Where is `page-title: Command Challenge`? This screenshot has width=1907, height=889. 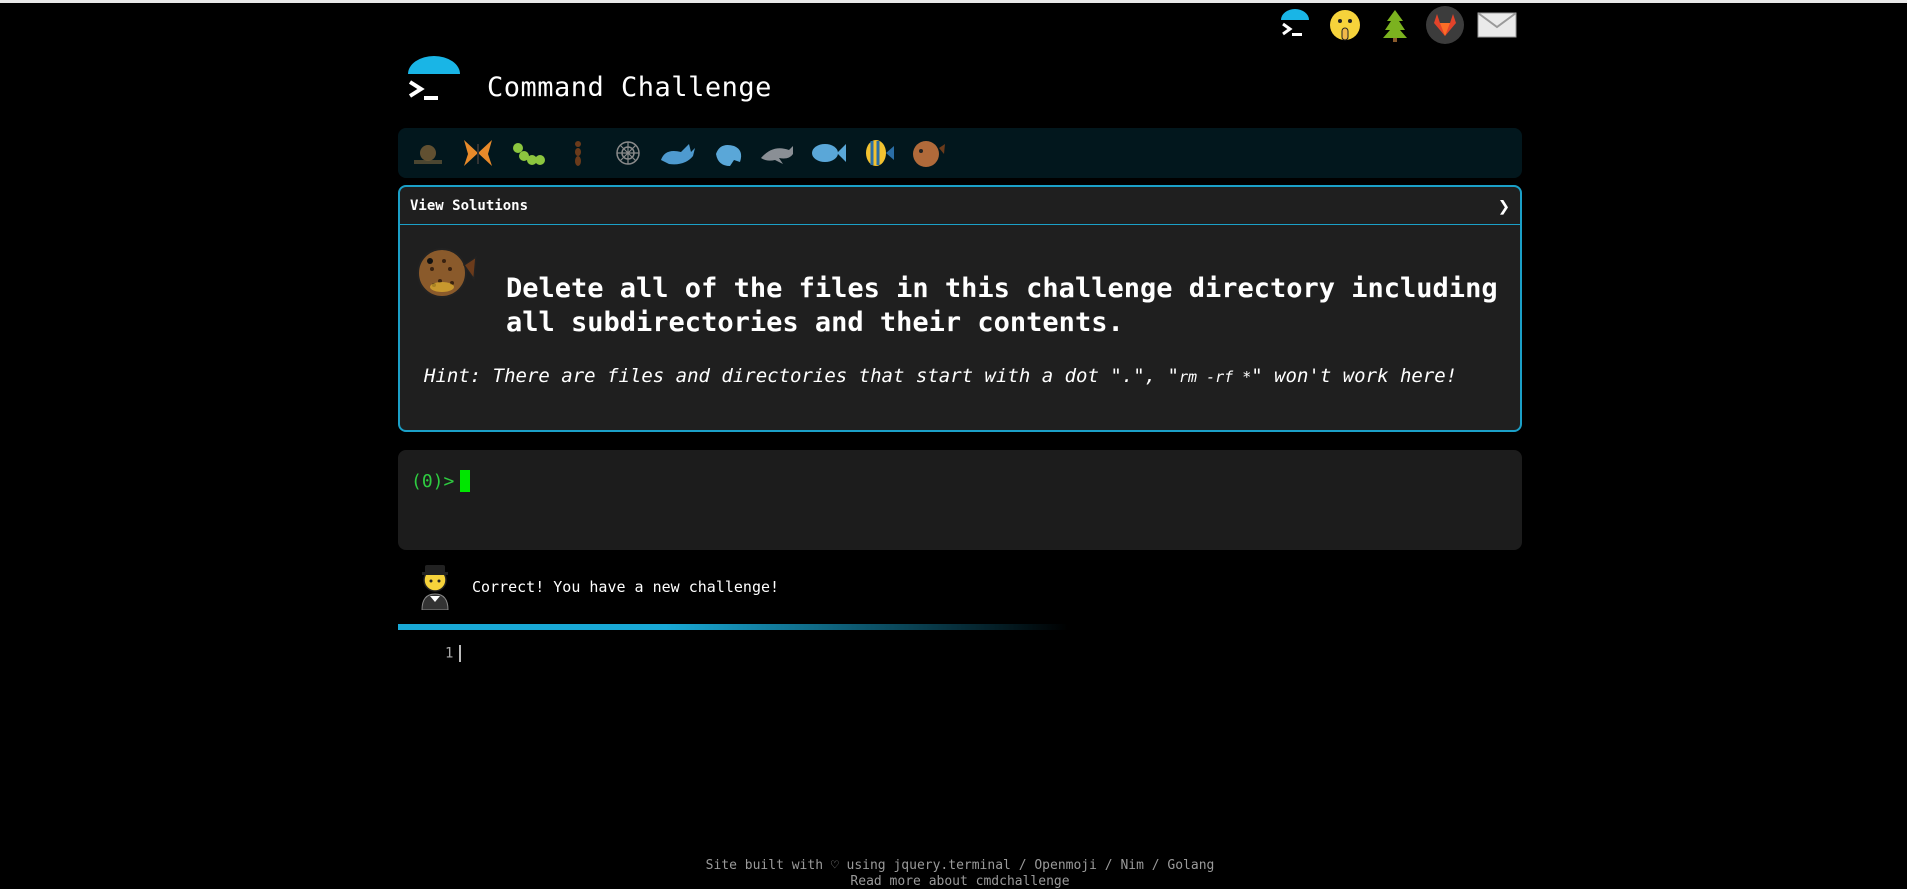 page-title: Command Challenge is located at coordinates (629, 87).